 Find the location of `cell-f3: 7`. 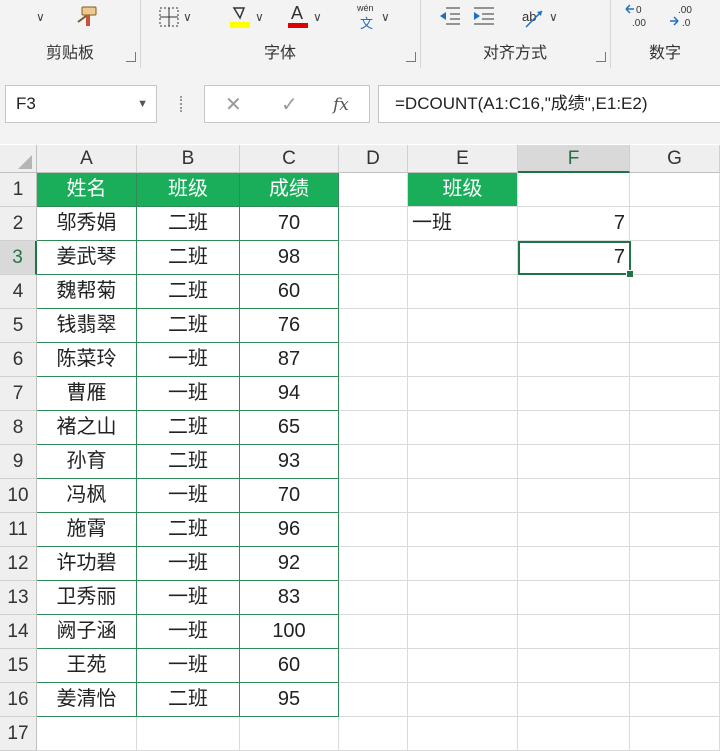

cell-f3: 7 is located at coordinates (574, 258).